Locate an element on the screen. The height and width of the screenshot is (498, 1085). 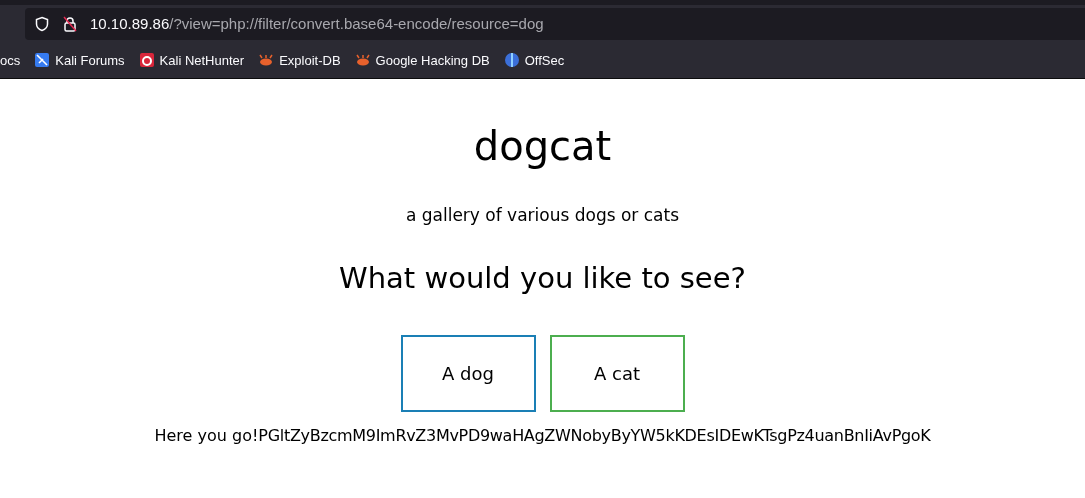
base64-output: PGltZyBzcmM9ImRvZ3MvPD9waHAgZWNobyByYW5kKDEsIDEwKTsgPz4uanBnIiAvPgoK is located at coordinates (594, 435).